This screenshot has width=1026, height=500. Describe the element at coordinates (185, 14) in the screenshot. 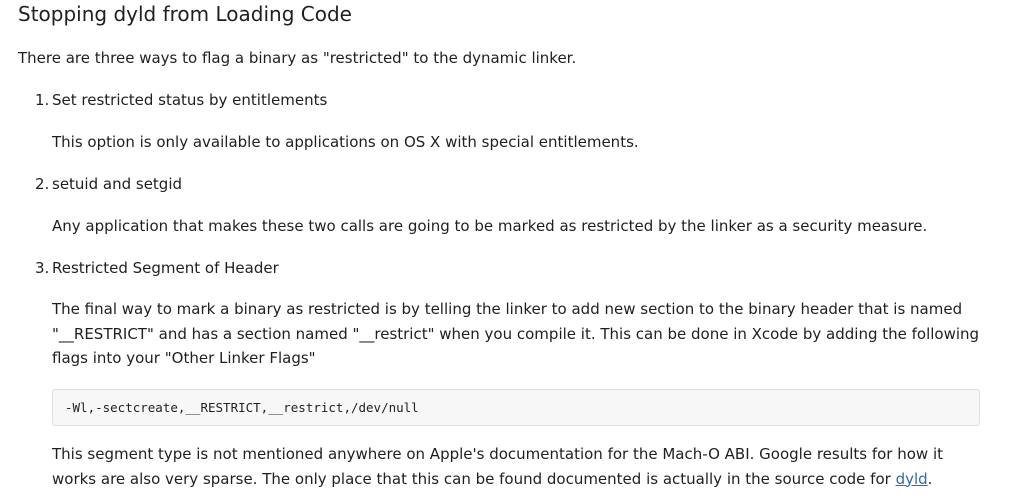

I see `article-title: Stopping dyld from Loading Code` at that location.